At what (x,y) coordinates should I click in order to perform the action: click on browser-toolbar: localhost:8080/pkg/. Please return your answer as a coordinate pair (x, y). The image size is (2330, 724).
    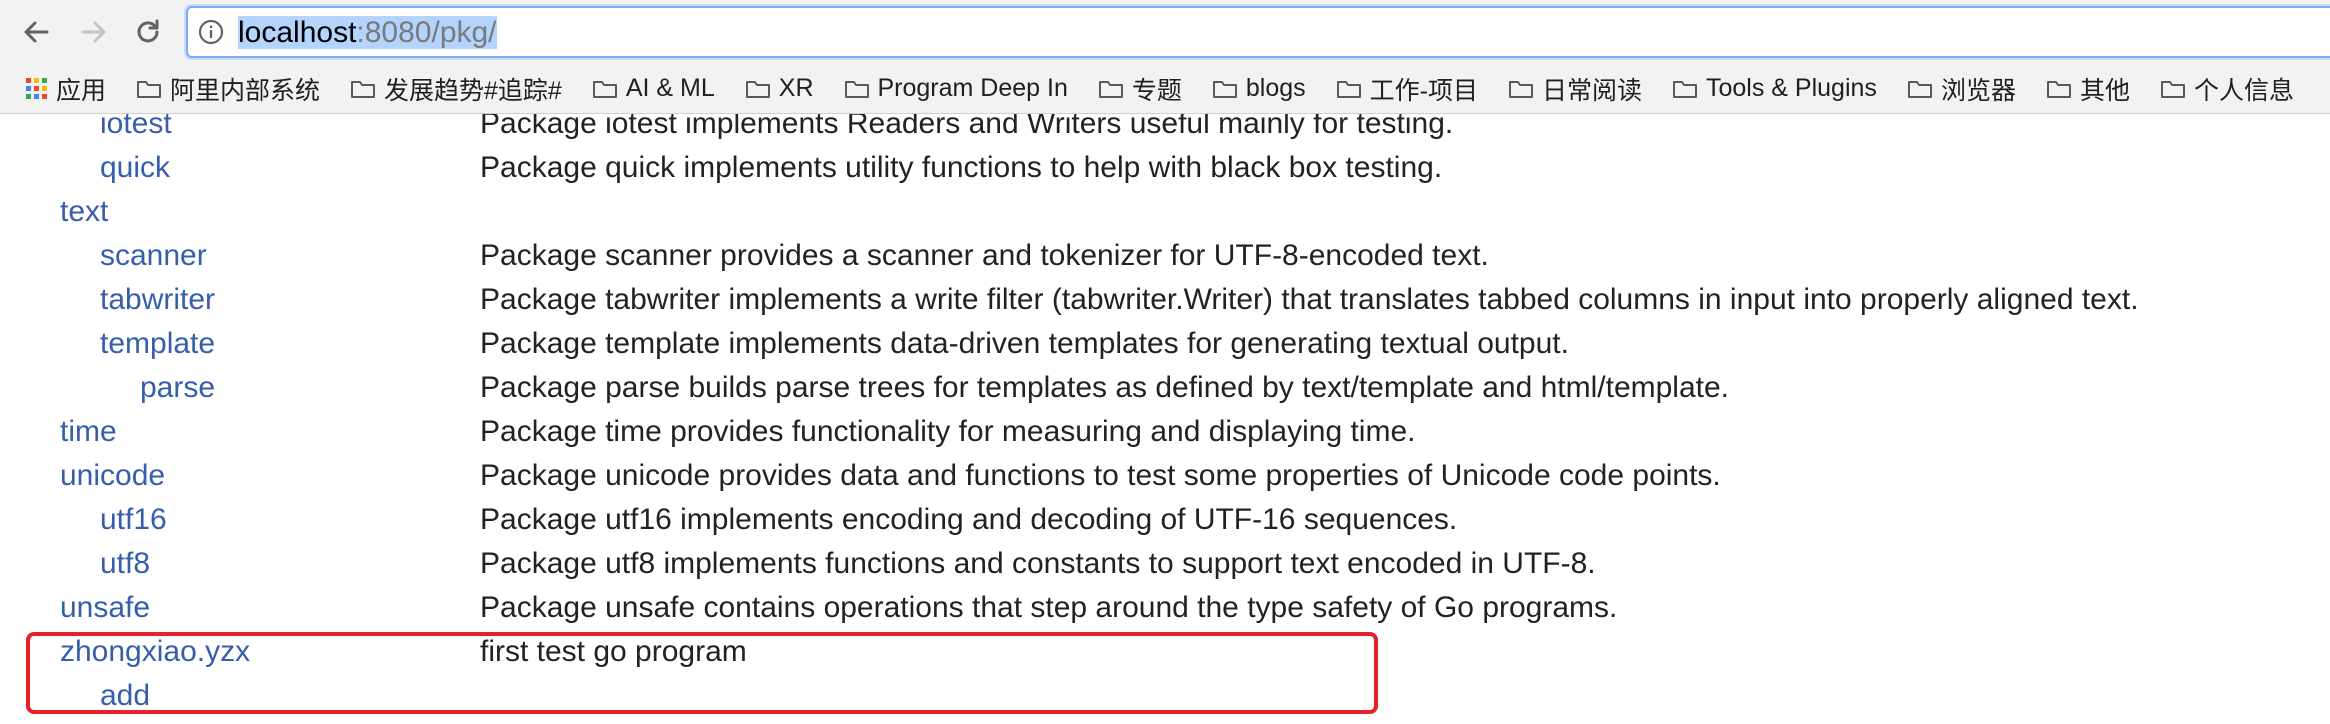
    Looking at the image, I should click on (1165, 32).